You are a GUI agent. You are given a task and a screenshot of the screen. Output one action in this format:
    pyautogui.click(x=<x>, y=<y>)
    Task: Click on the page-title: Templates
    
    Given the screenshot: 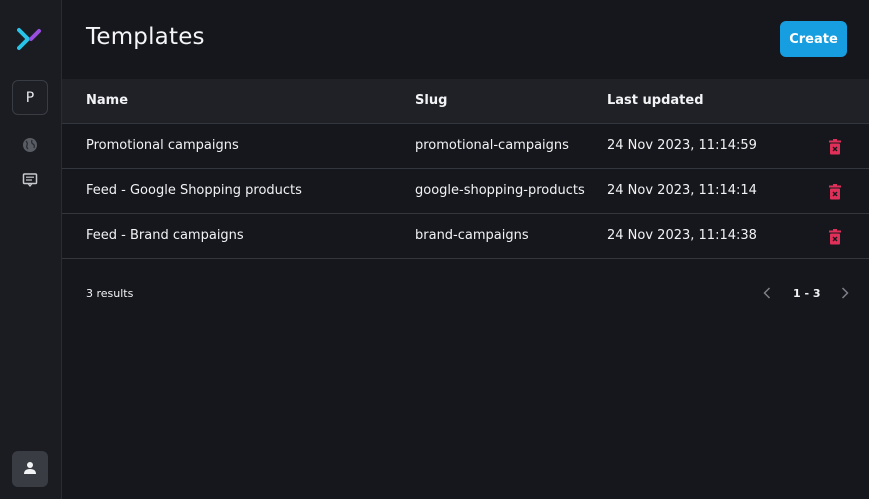 What is the action you would take?
    pyautogui.click(x=145, y=37)
    